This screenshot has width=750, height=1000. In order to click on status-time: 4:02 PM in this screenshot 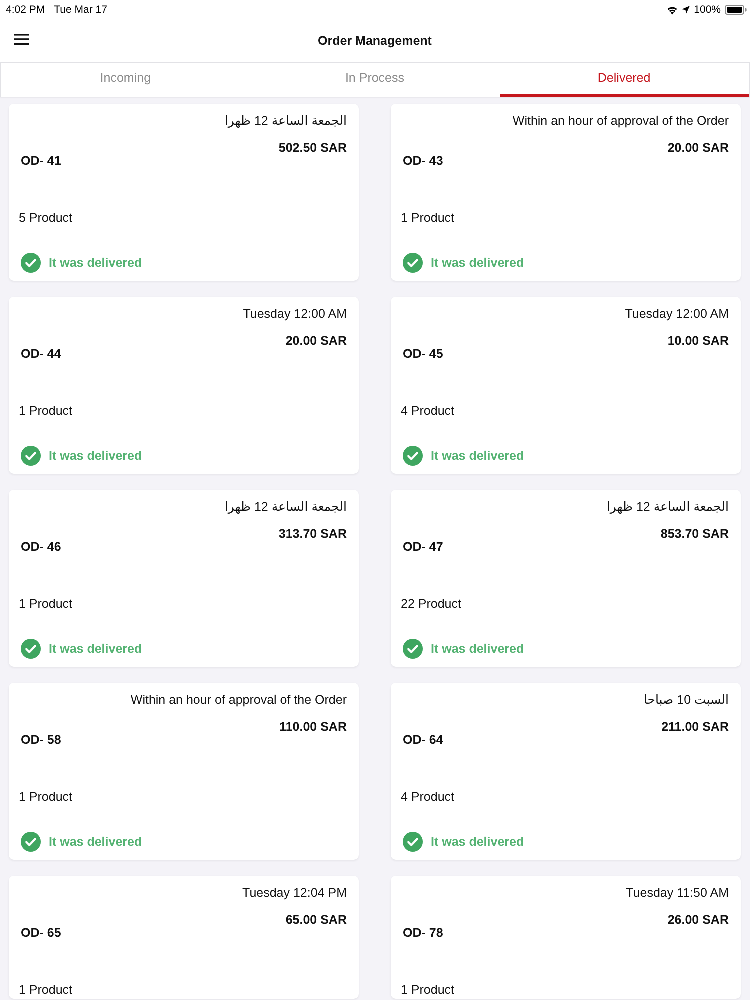, I will do `click(26, 10)`.